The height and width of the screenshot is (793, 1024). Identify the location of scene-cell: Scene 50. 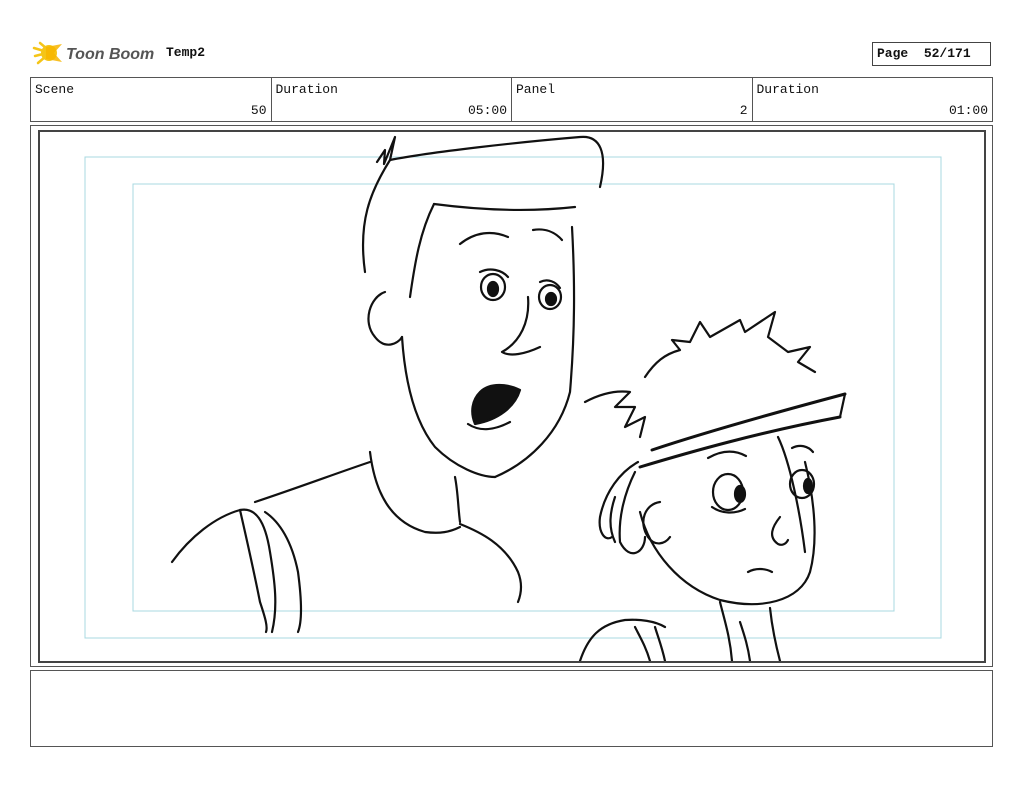
(151, 99).